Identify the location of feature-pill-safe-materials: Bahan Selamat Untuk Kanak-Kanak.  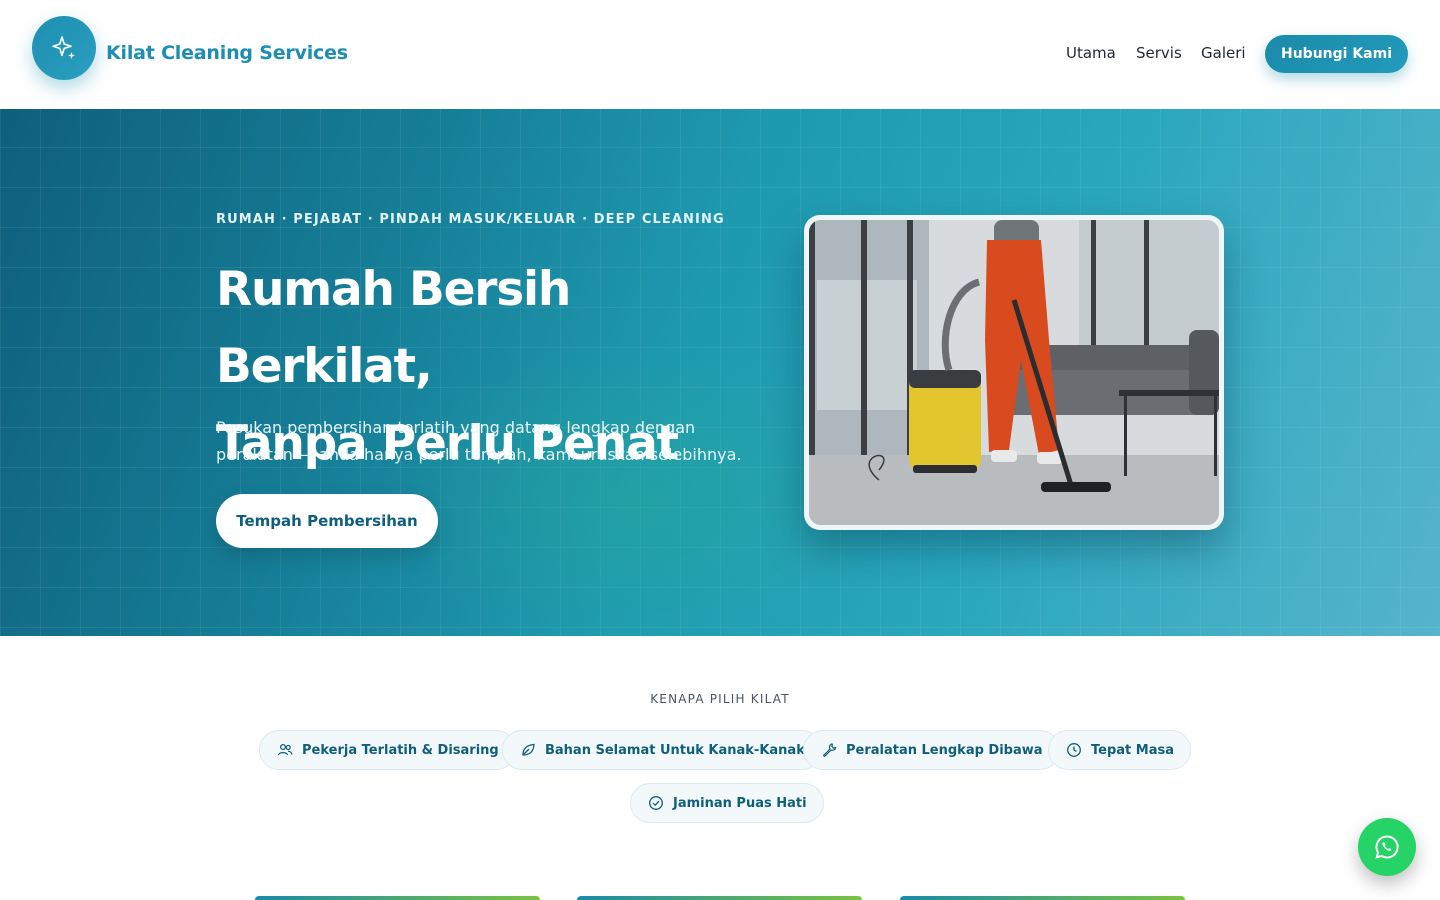
(662, 750).